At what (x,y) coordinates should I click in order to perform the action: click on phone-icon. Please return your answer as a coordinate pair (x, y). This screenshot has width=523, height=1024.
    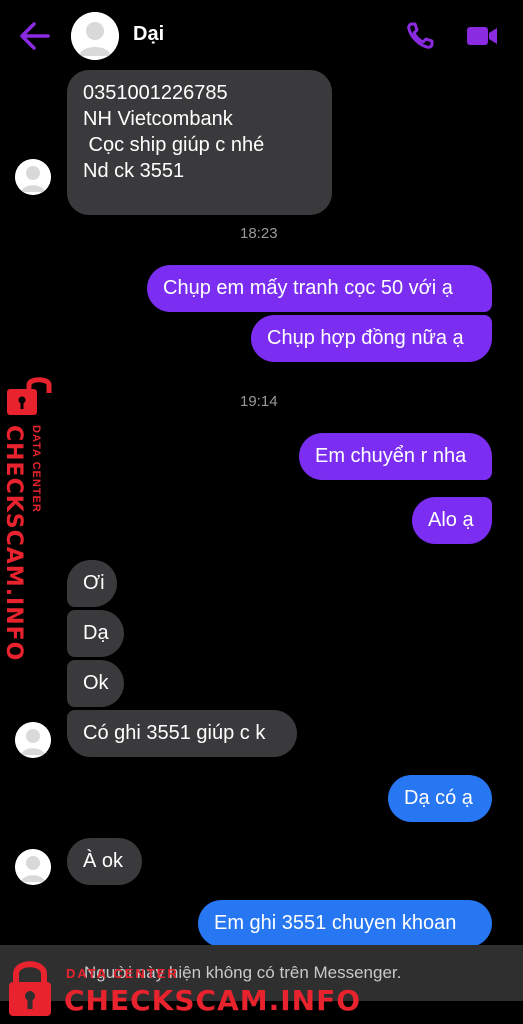
    Looking at the image, I should click on (420, 35).